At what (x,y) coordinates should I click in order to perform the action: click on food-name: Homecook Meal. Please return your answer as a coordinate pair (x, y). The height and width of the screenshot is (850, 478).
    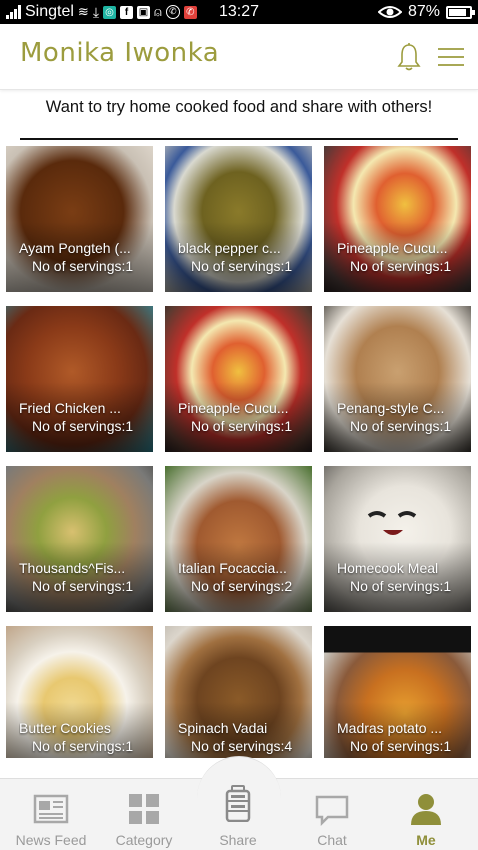
    Looking at the image, I should click on (388, 568).